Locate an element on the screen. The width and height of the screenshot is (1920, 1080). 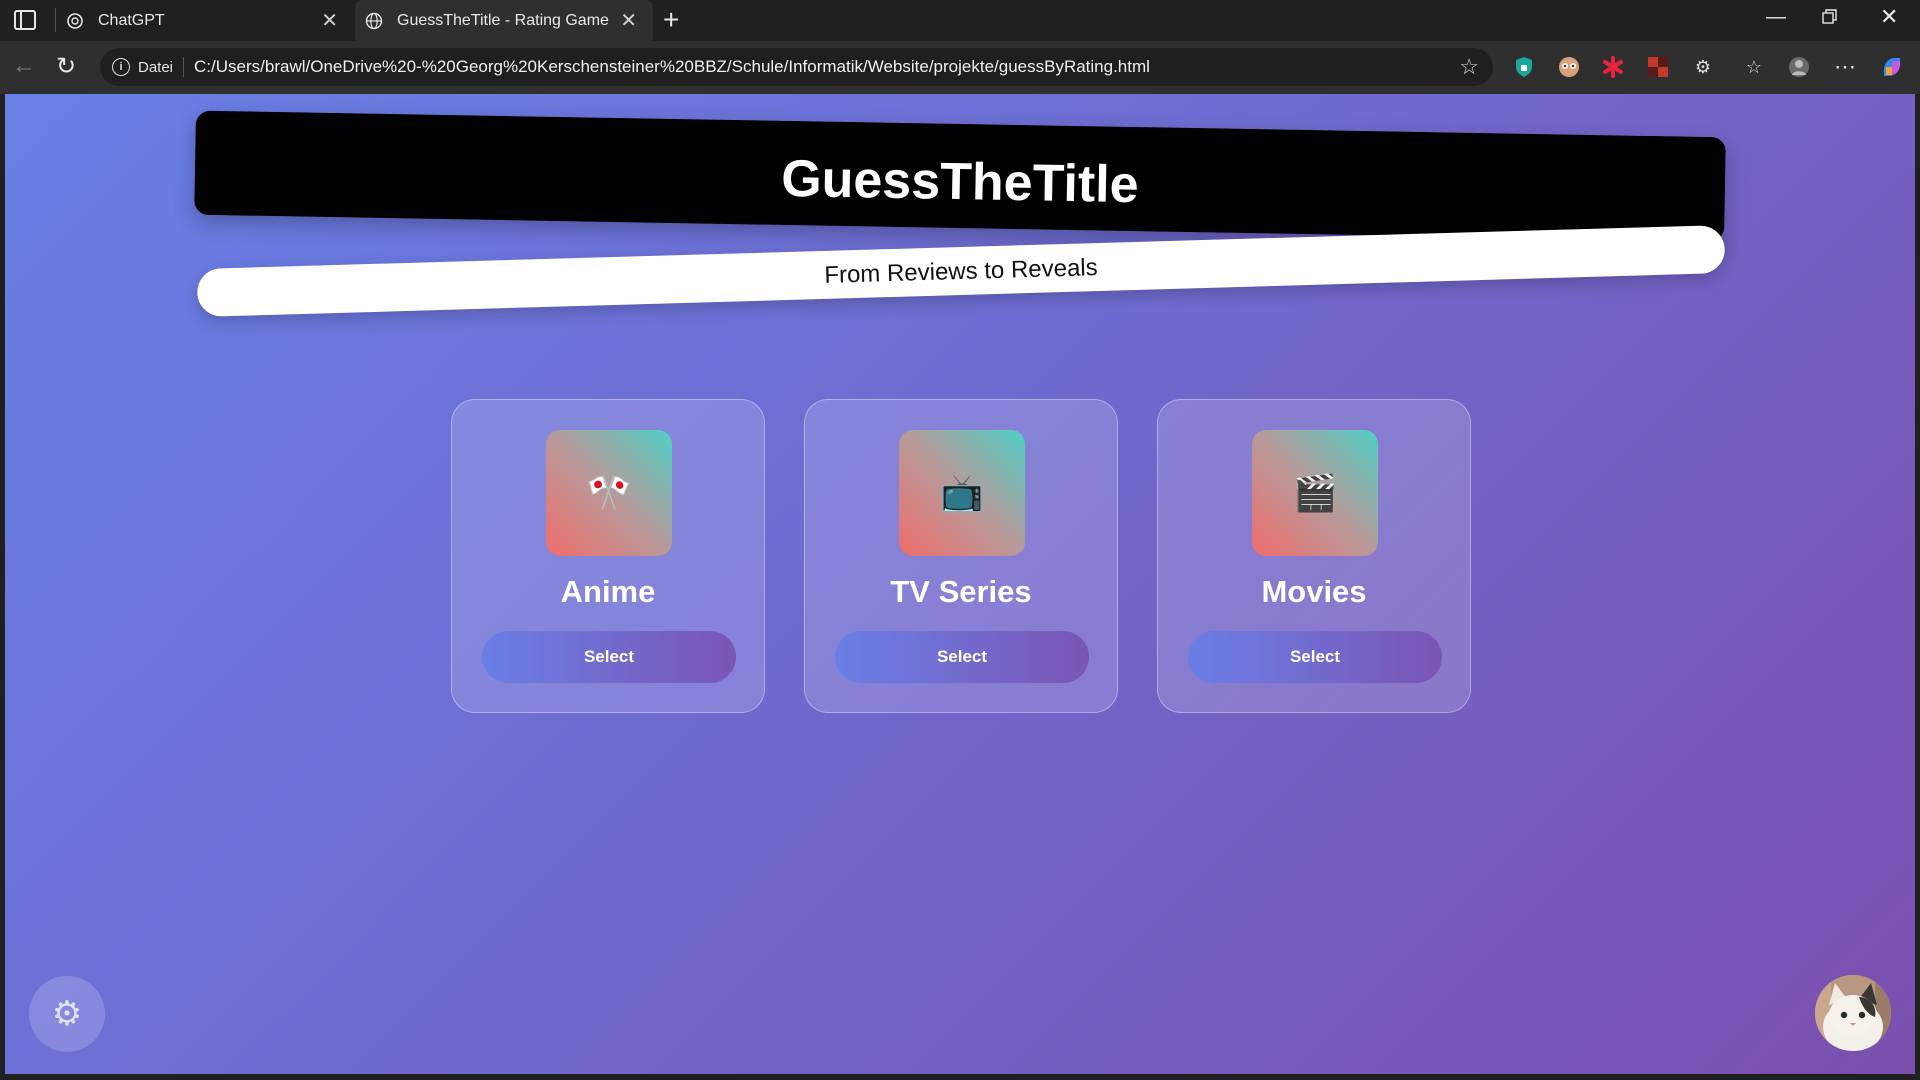
reload-icon: ↻ is located at coordinates (66, 66).